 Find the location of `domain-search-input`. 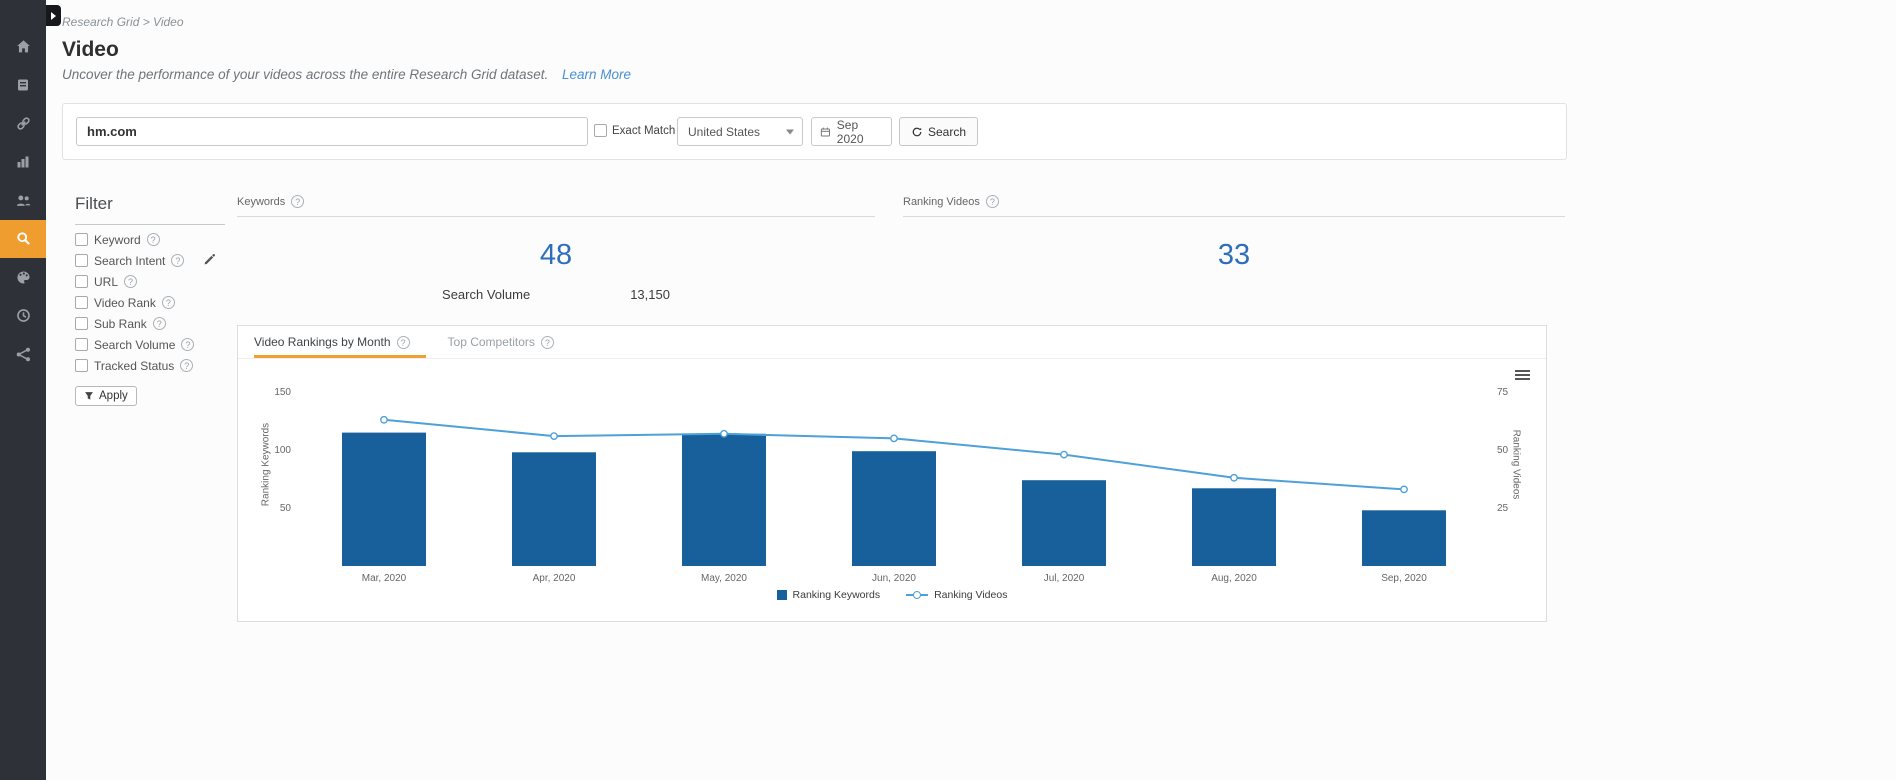

domain-search-input is located at coordinates (332, 131).